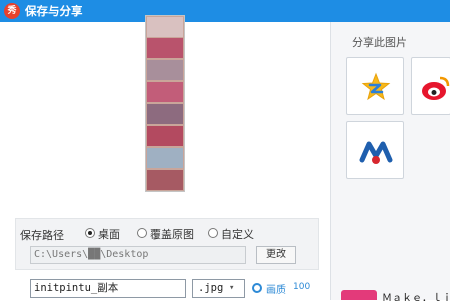 This screenshot has width=450, height=304. I want to click on extension-select: .jpg ▾, so click(218, 288).